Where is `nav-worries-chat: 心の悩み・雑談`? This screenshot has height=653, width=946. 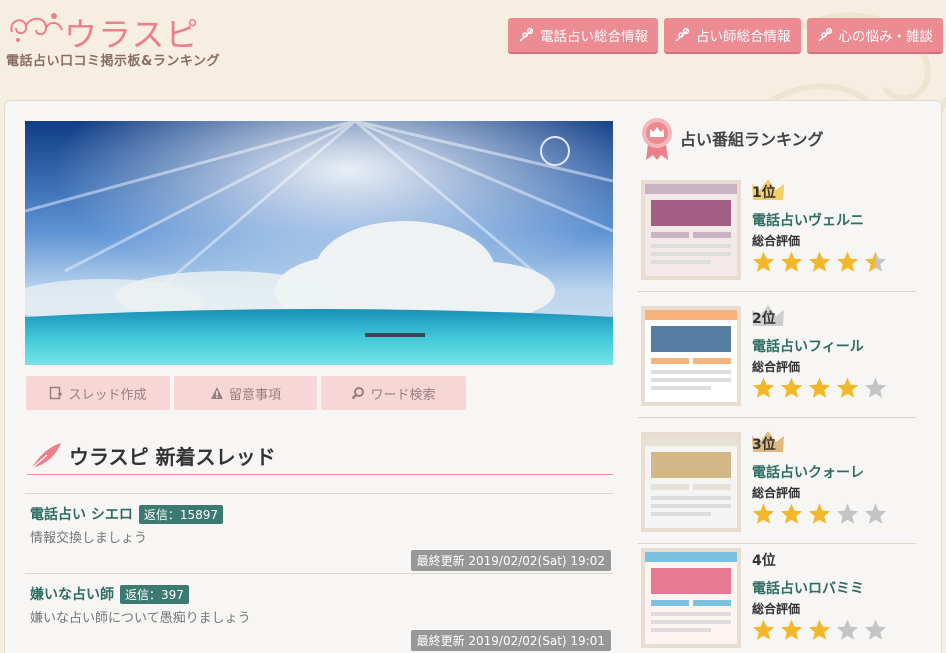
nav-worries-chat: 心の悩み・雑談 is located at coordinates (874, 36).